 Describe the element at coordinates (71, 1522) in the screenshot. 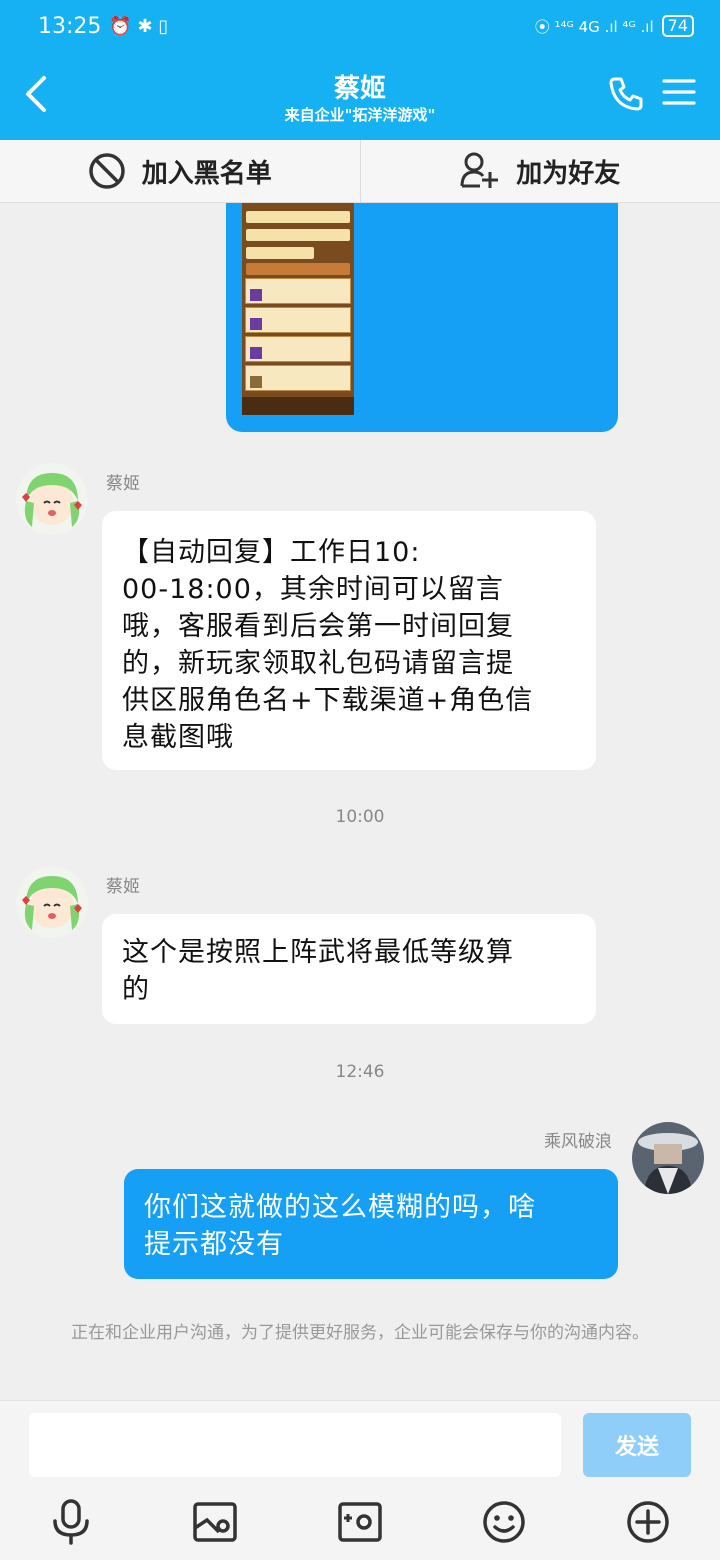

I see `microphone-icon` at that location.